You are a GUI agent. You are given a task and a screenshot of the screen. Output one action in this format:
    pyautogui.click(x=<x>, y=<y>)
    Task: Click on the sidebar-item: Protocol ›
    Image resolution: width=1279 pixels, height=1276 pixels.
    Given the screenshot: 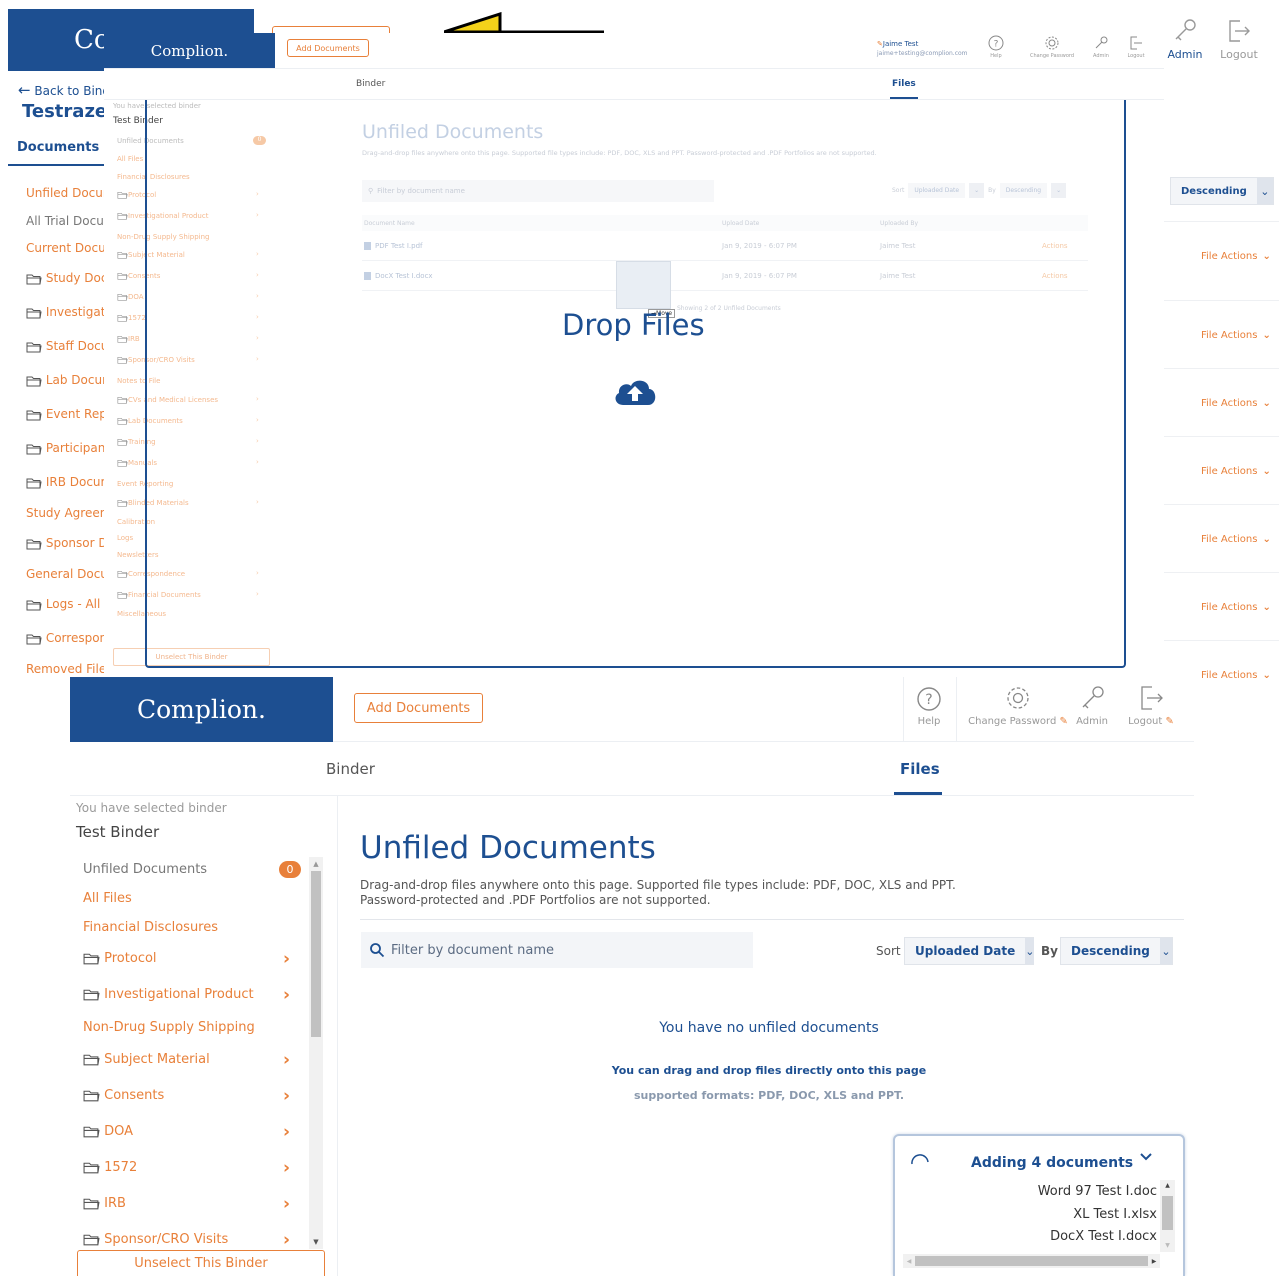 What is the action you would take?
    pyautogui.click(x=192, y=959)
    